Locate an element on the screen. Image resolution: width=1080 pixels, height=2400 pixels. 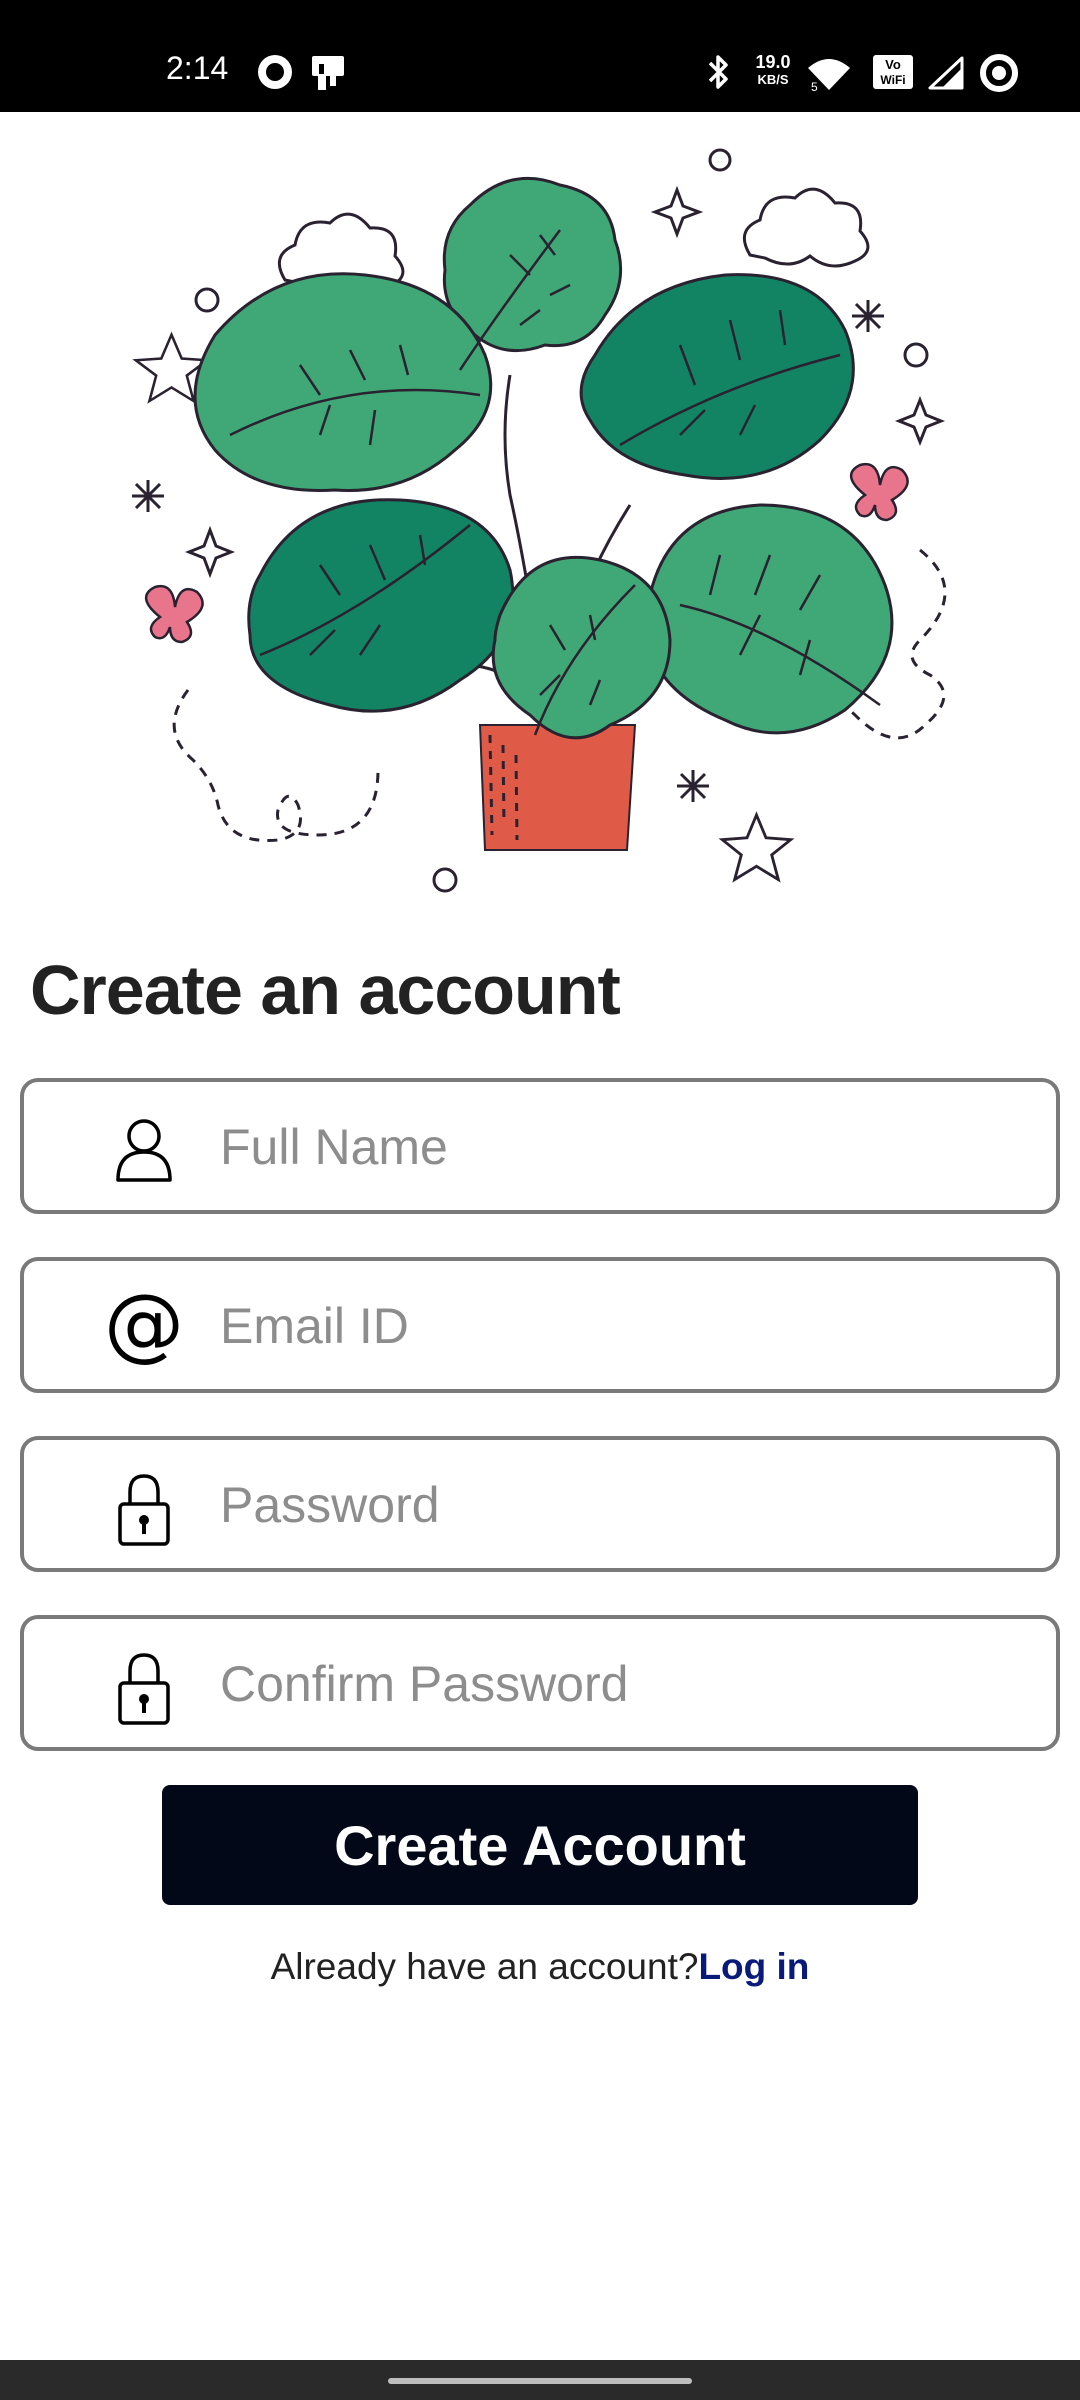
signal-icon is located at coordinates (946, 73).